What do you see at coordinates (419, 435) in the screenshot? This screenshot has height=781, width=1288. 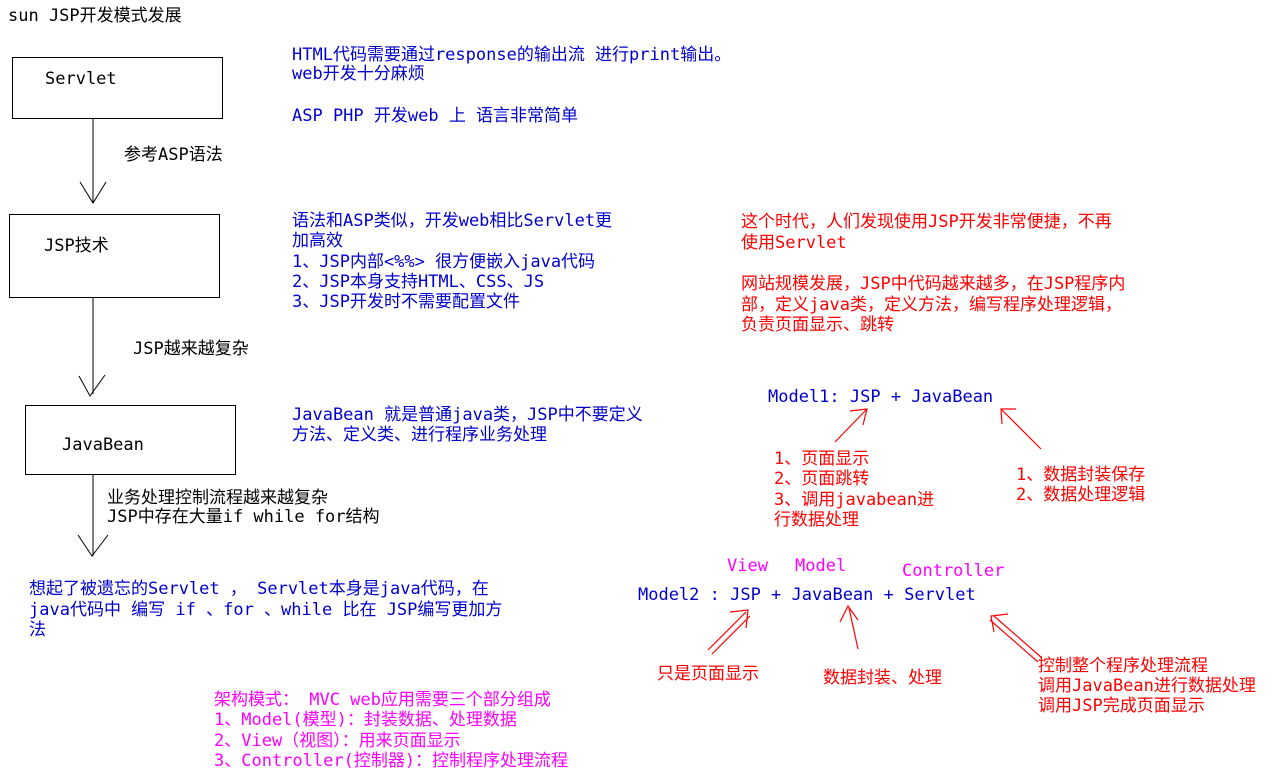 I see `javabean-note-2: 方法、定义类、进行程序业务处理` at bounding box center [419, 435].